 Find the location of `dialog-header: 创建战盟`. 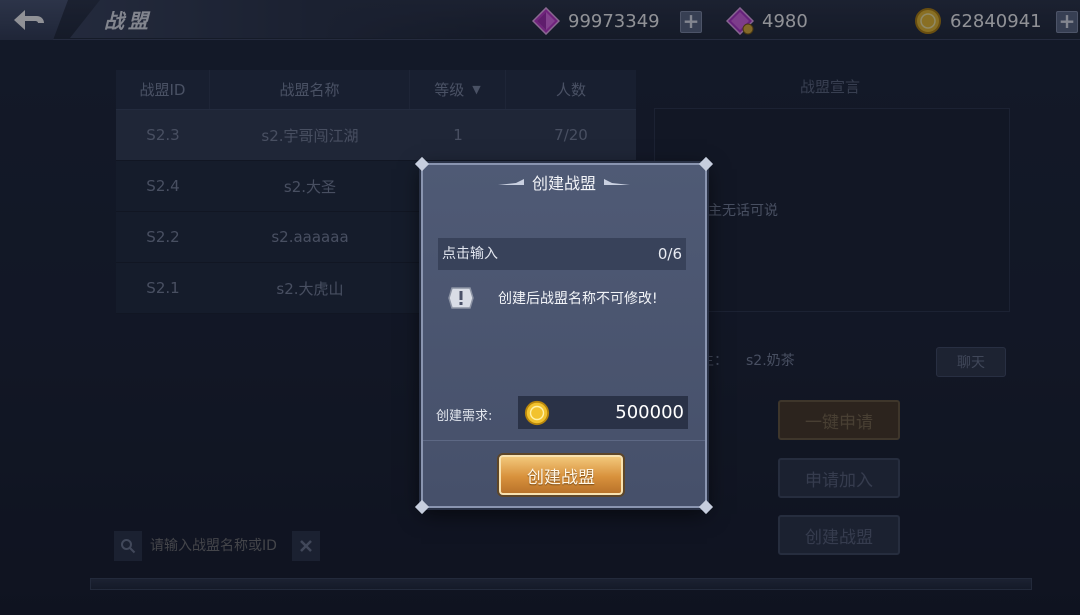

dialog-header: 创建战盟 is located at coordinates (564, 182).